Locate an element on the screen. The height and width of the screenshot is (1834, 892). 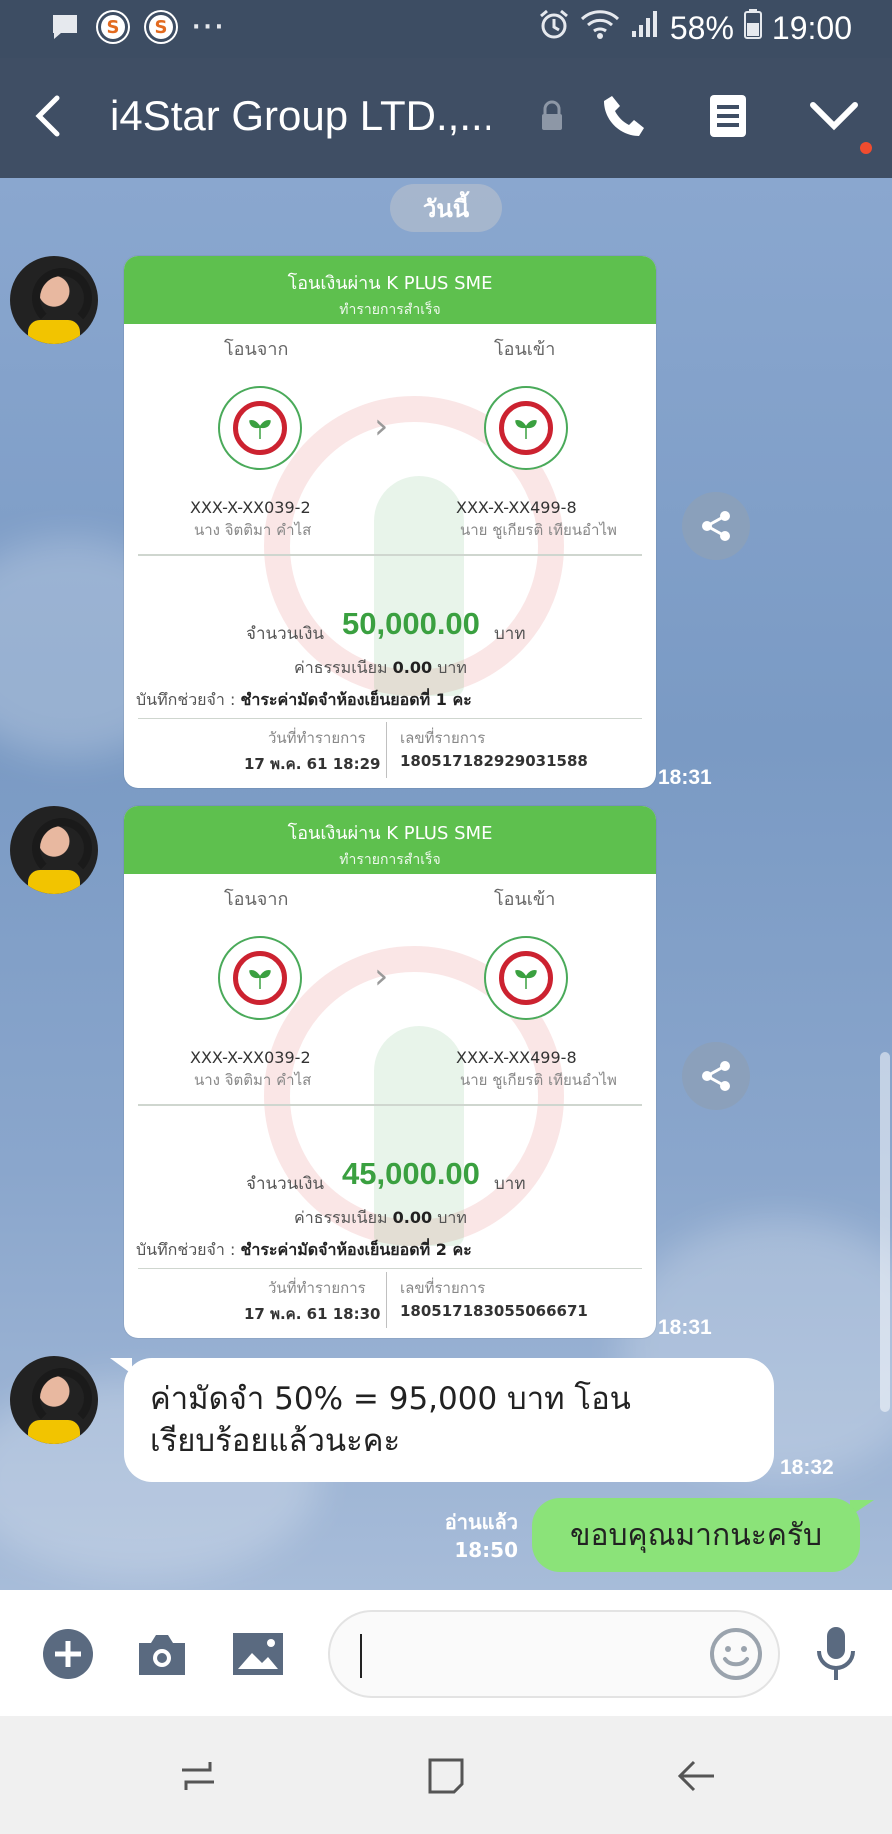
alarm-icon is located at coordinates (554, 28).